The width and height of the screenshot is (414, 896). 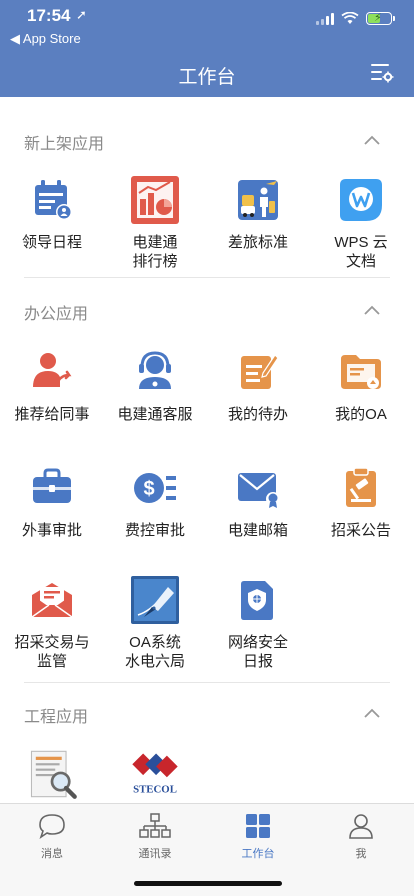 I want to click on person-icon, so click(x=361, y=826).